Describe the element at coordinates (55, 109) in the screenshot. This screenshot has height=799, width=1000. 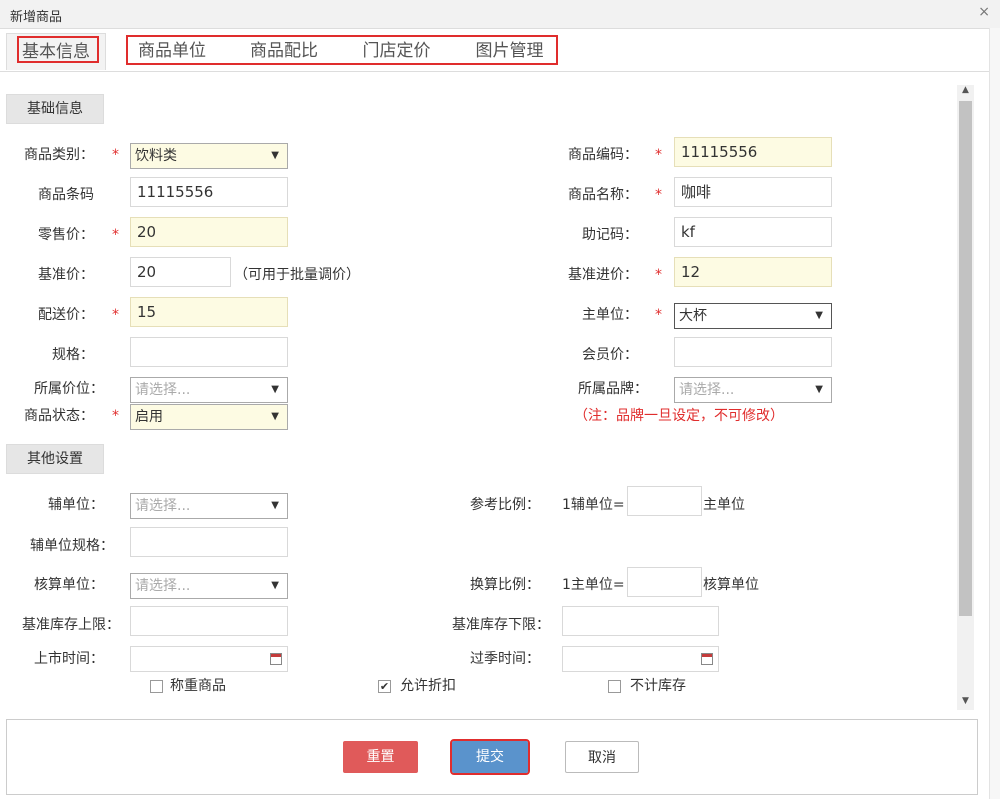
I see `section-basic-info: 基础信息` at that location.